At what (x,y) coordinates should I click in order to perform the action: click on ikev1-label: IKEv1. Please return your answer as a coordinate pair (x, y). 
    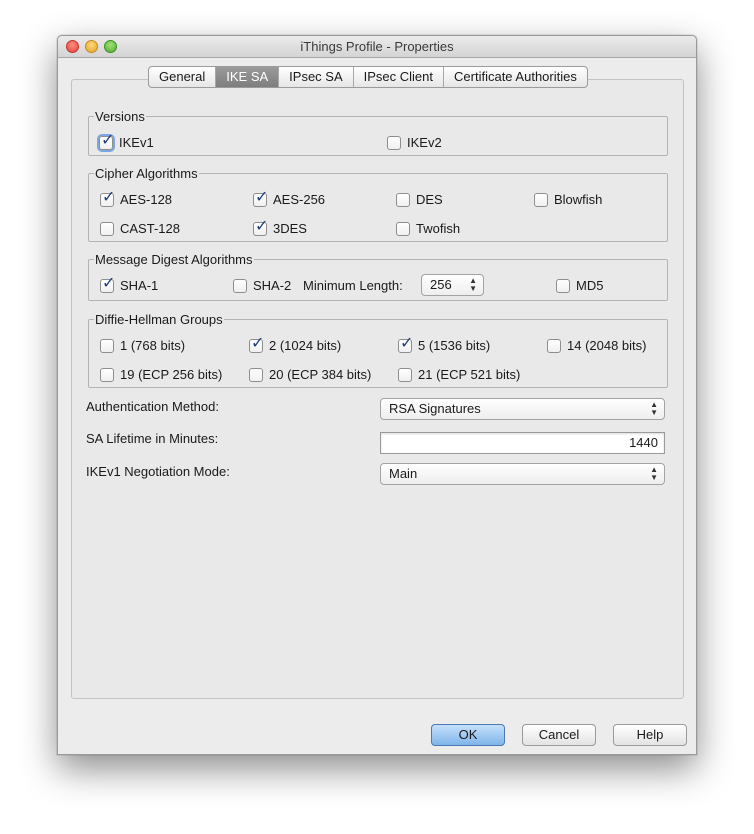
    Looking at the image, I should click on (136, 142).